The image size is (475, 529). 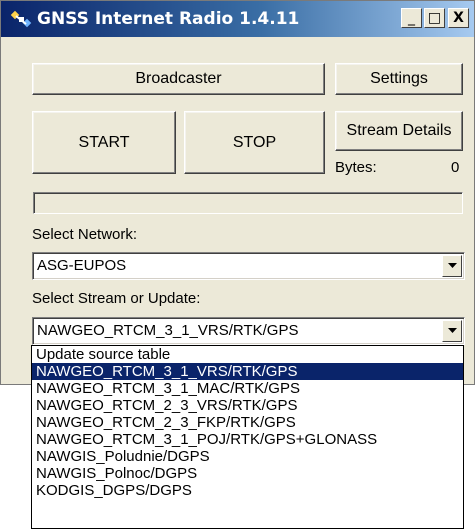 What do you see at coordinates (178, 79) in the screenshot?
I see `broadcaster-button: Broadcaster` at bounding box center [178, 79].